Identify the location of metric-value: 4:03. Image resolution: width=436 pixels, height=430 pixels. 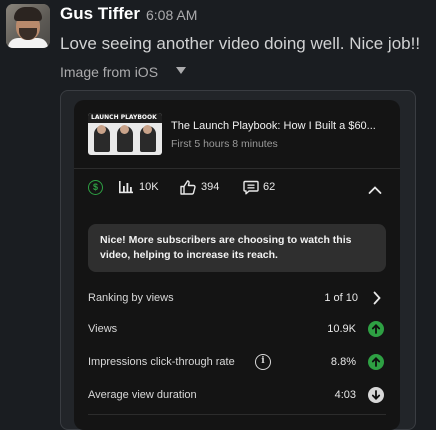
(345, 395).